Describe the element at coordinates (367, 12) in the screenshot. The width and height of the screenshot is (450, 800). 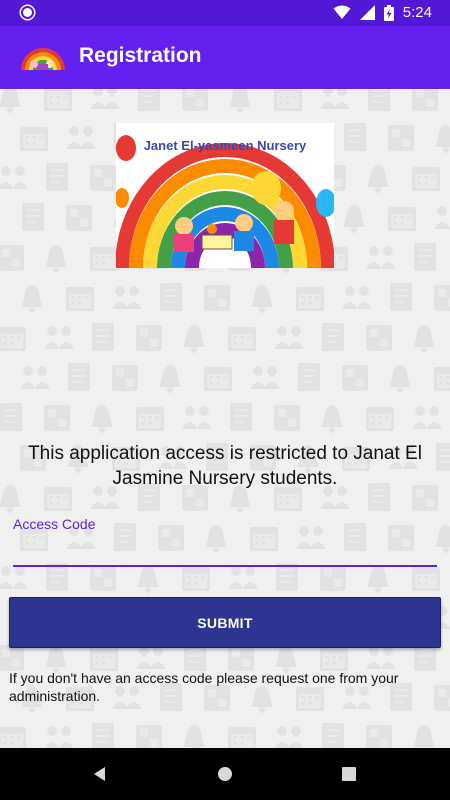
I see `signal-icon` at that location.